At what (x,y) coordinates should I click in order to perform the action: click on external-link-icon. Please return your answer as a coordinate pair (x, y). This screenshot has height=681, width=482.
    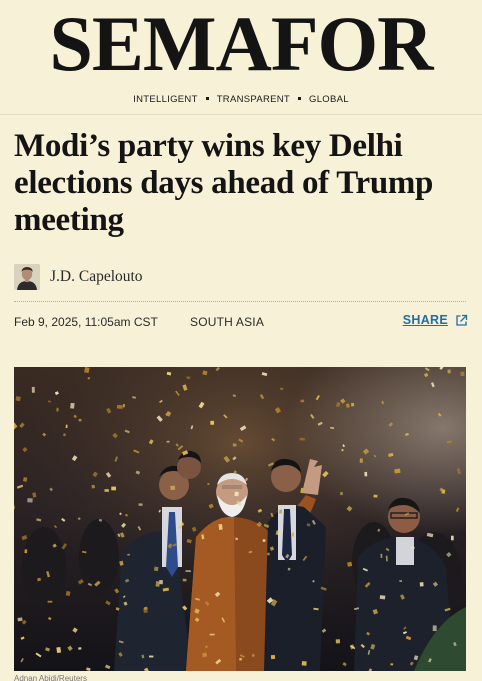
    Looking at the image, I should click on (461, 320).